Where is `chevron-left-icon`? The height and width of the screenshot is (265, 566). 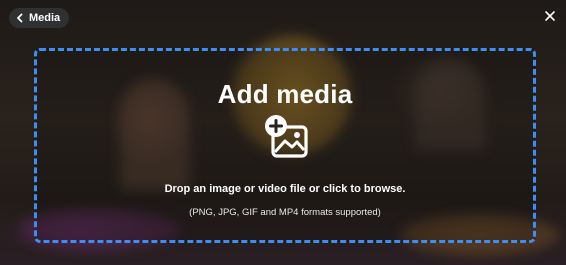 chevron-left-icon is located at coordinates (20, 18).